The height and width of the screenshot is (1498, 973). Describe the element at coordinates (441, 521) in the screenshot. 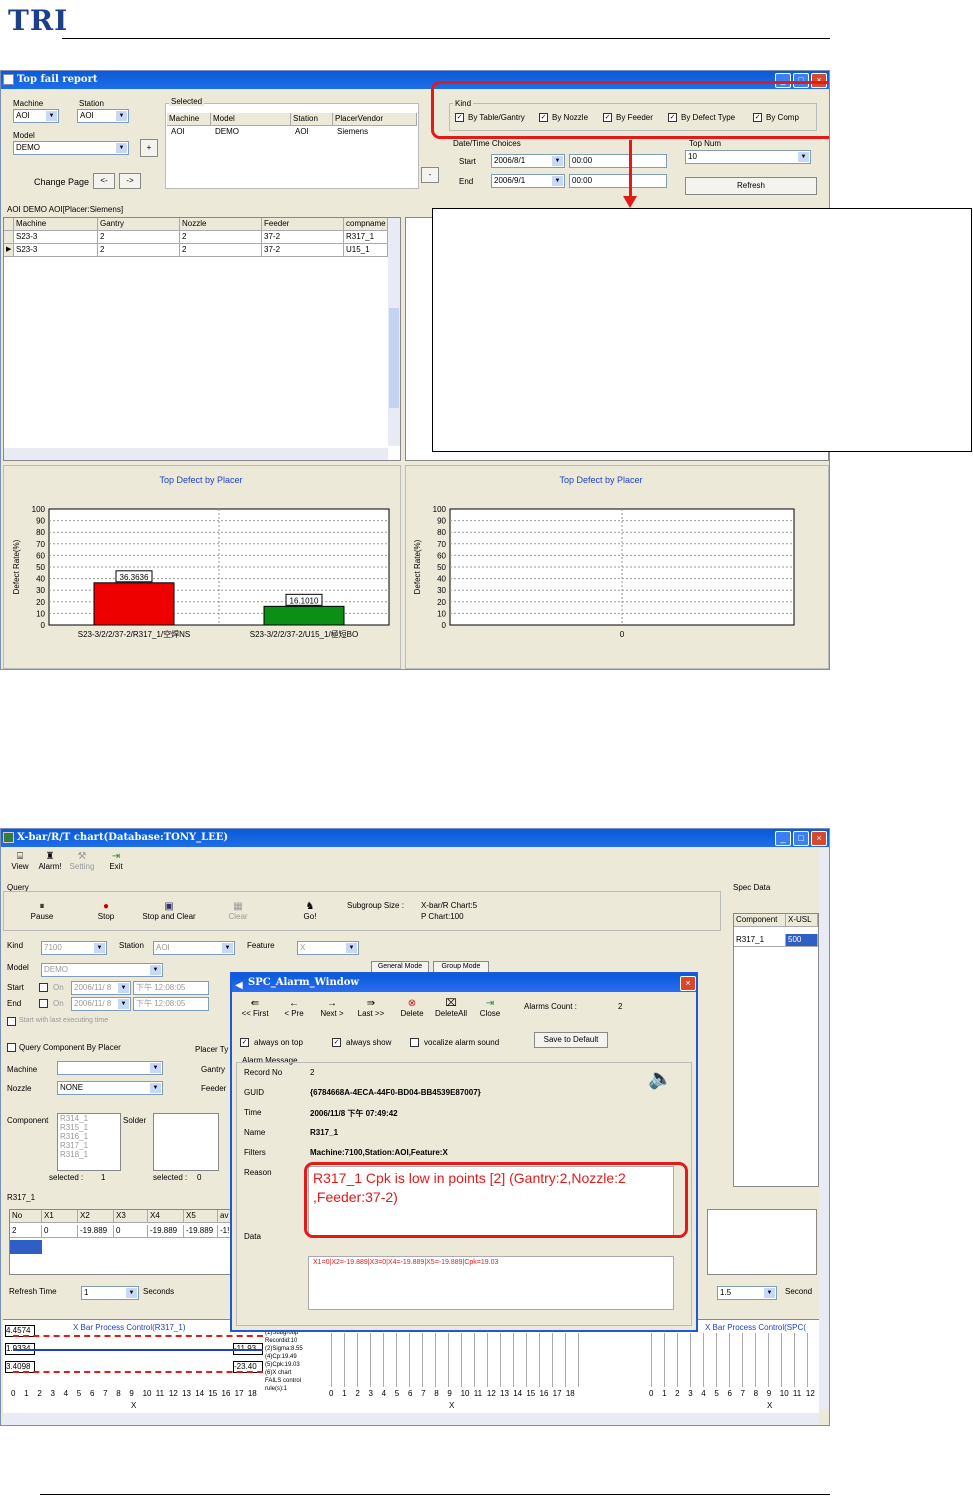

I see `y-tick-label: 90` at that location.